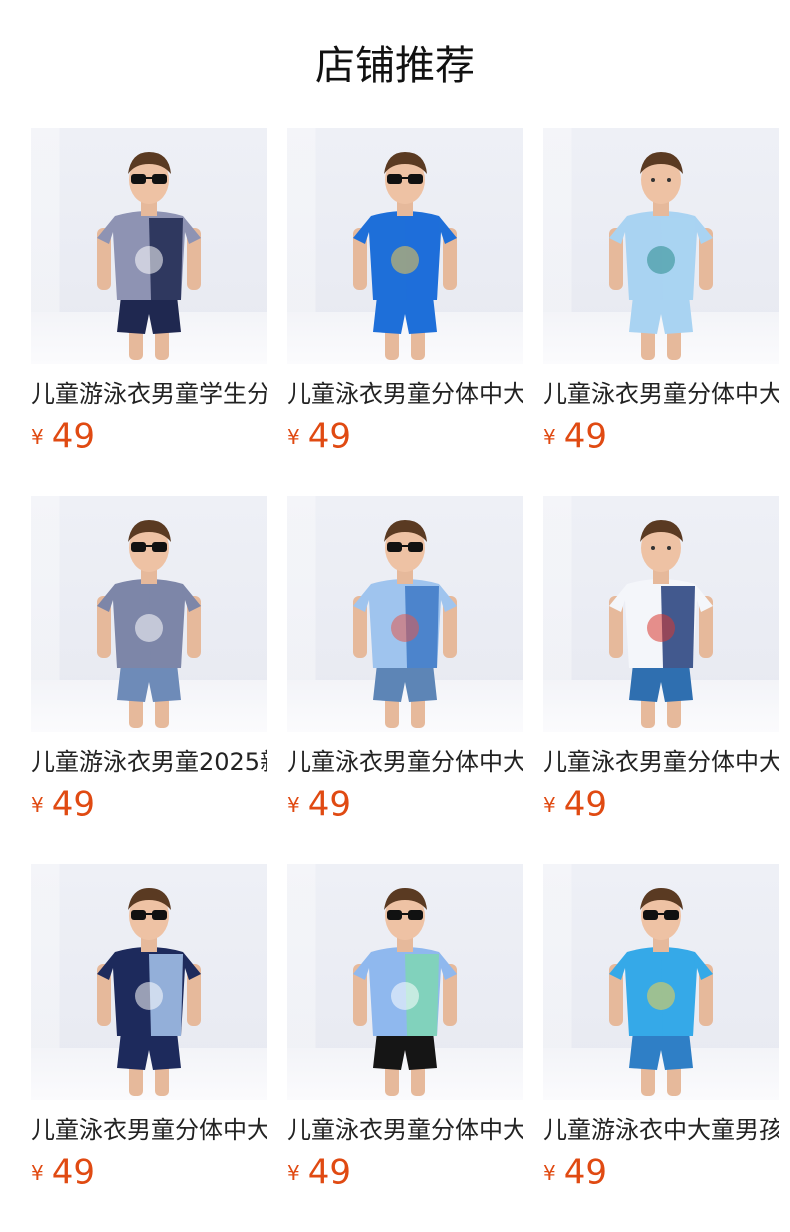 The height and width of the screenshot is (1232, 790). I want to click on product-card: 儿童游泳衣男童学生分体中大童泳衣 ¥49, so click(149, 292).